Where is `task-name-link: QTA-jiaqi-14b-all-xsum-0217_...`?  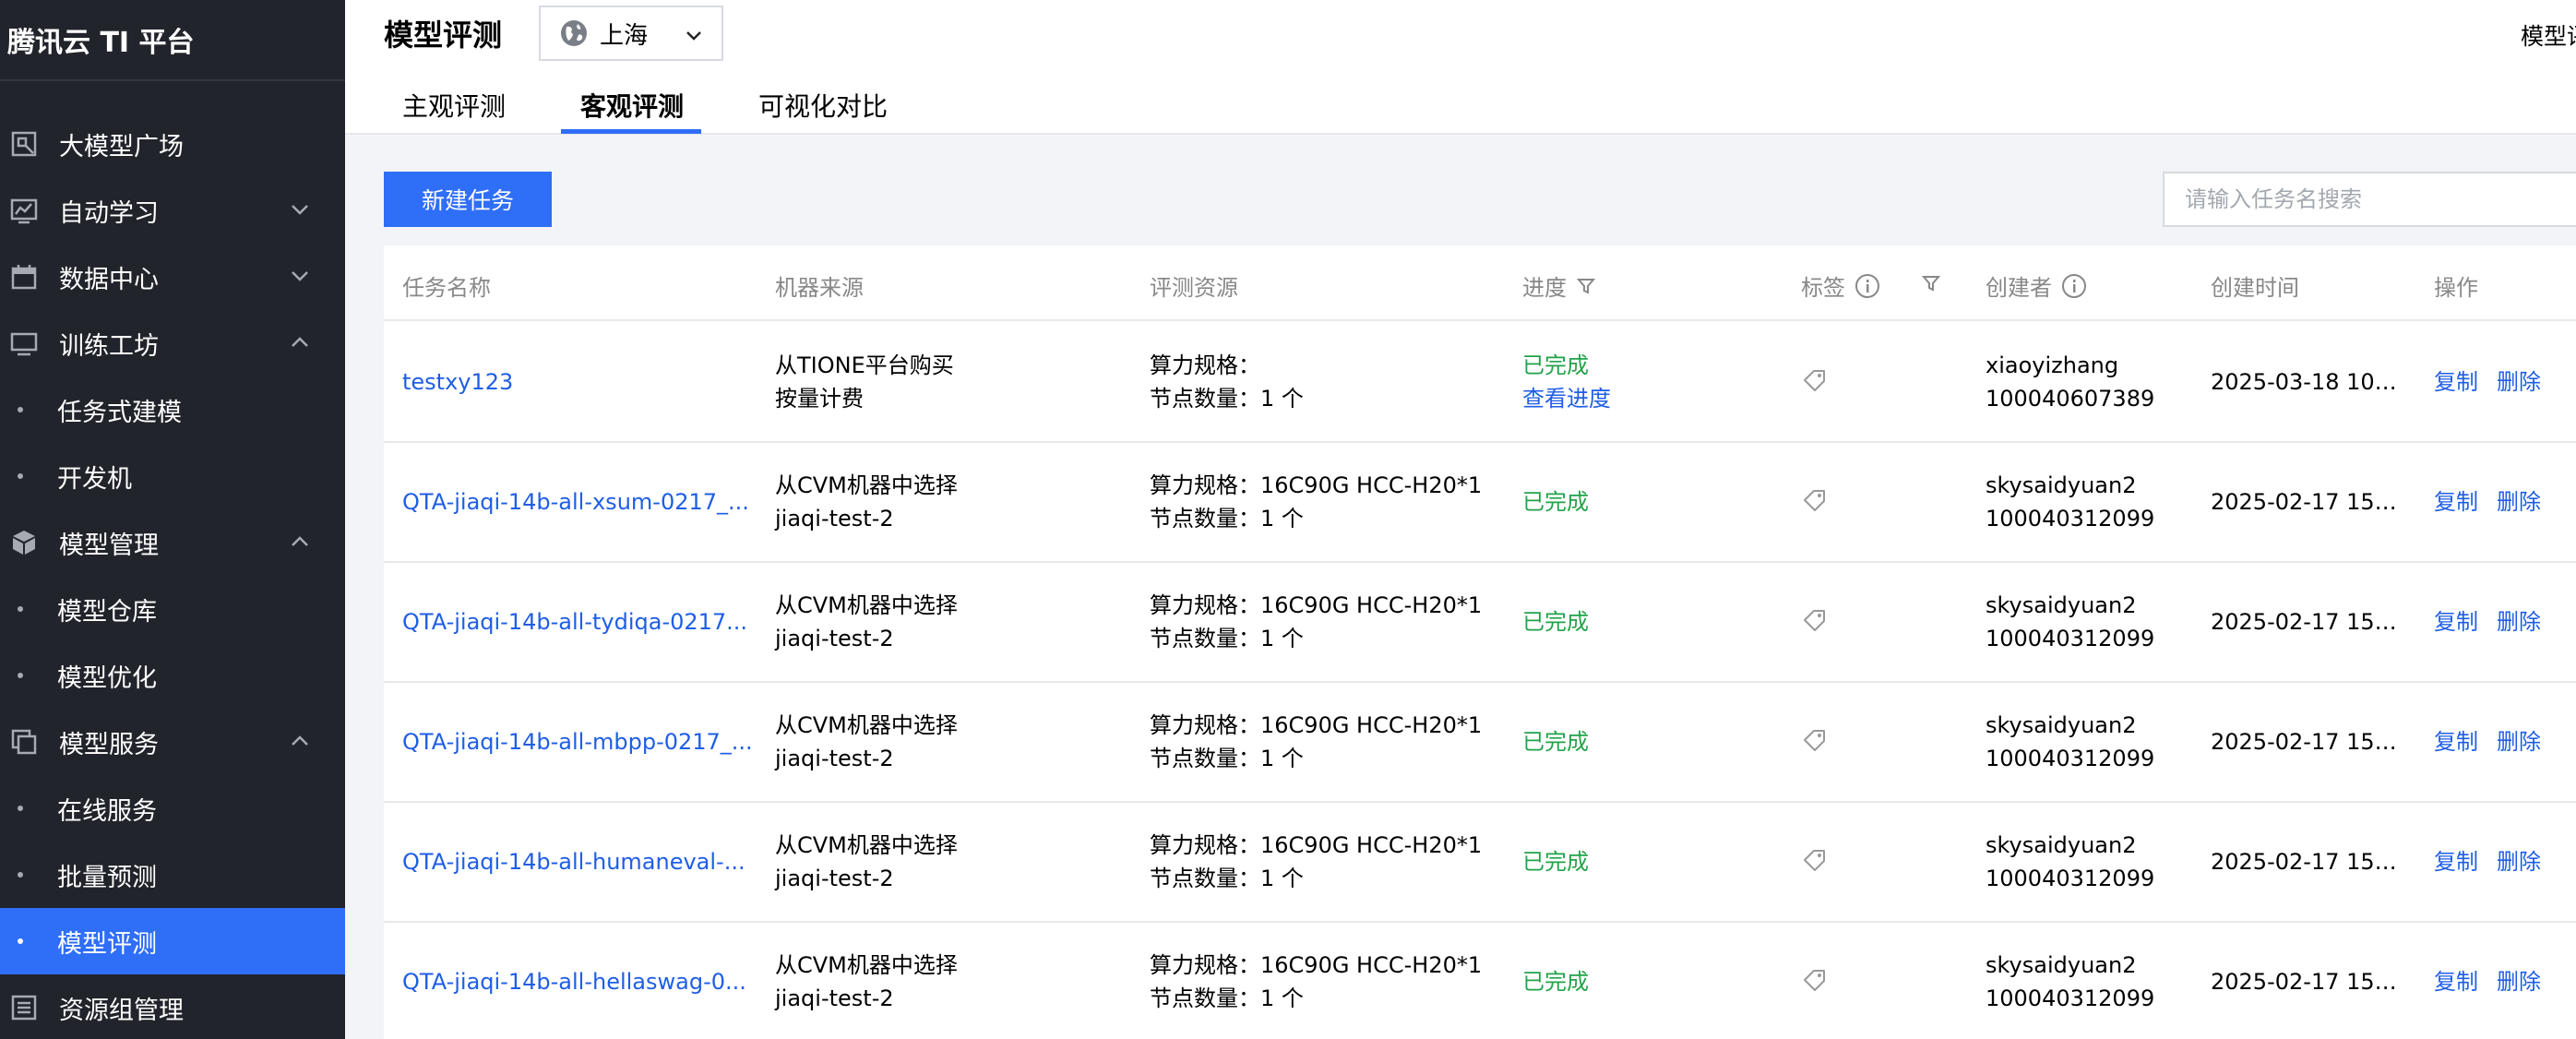 task-name-link: QTA-jiaqi-14b-all-xsum-0217_... is located at coordinates (577, 502).